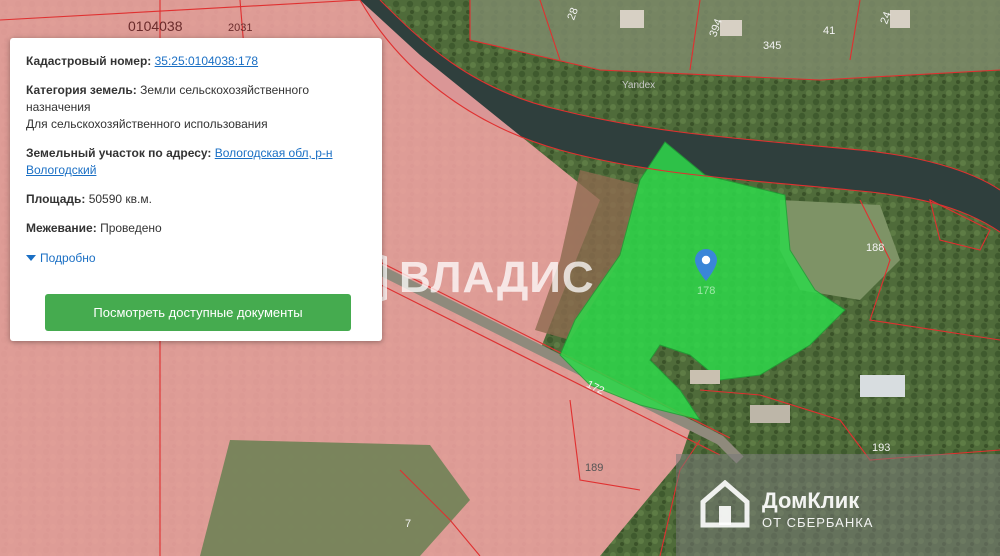 The height and width of the screenshot is (556, 1000). Describe the element at coordinates (772, 46) in the screenshot. I see `parcel-number-label: 345` at that location.